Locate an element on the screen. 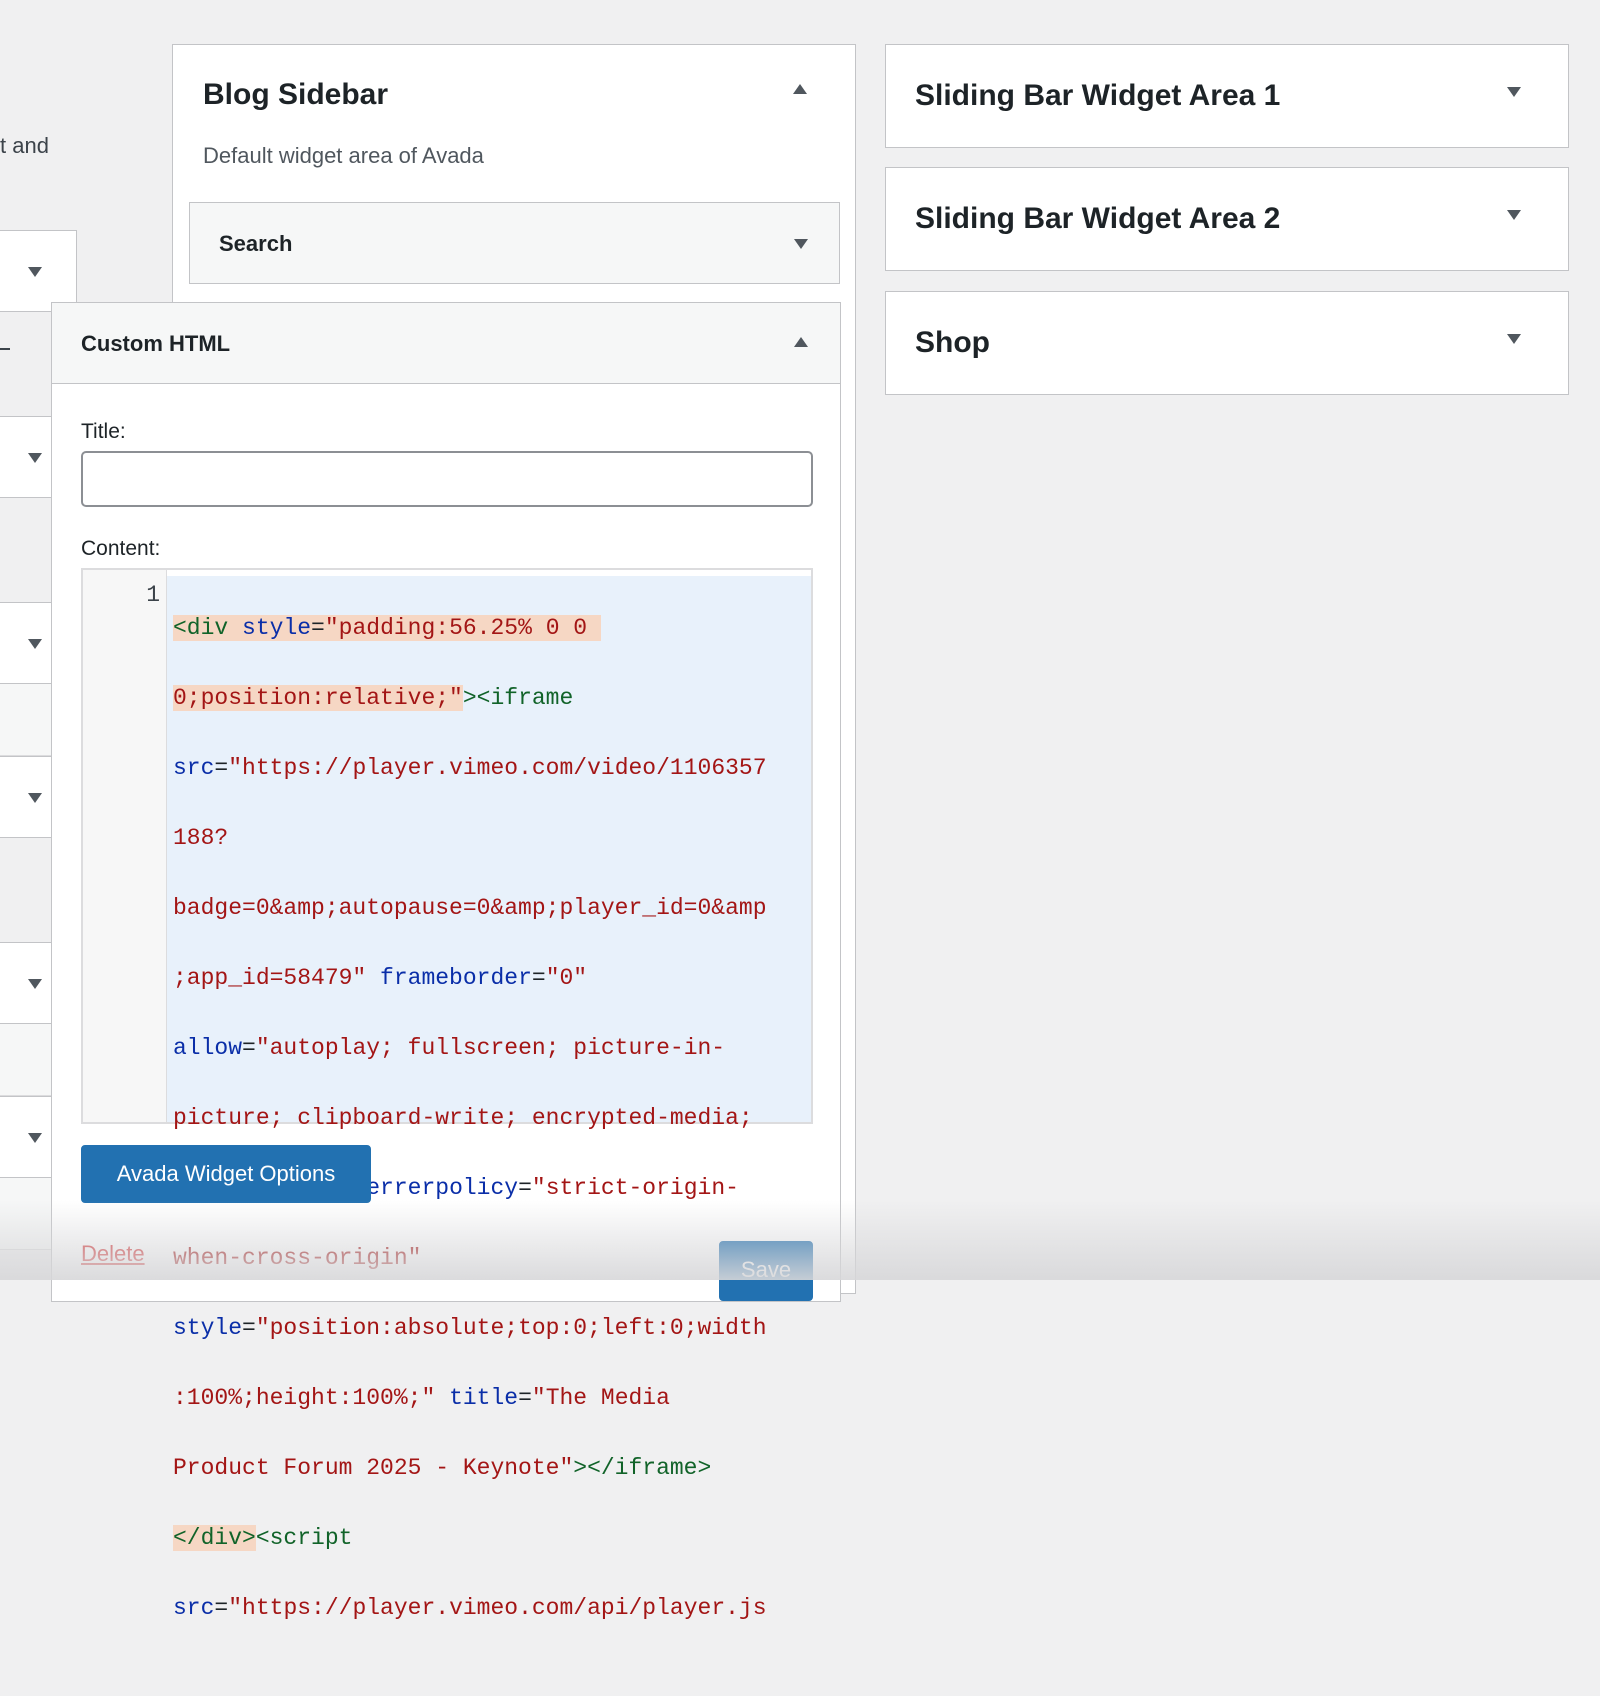  search-widget-title: Search is located at coordinates (256, 243).